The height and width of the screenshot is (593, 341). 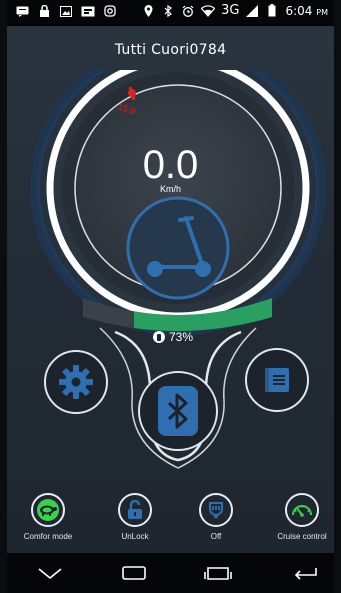 I want to click on clock-time: 6:04, so click(x=299, y=10).